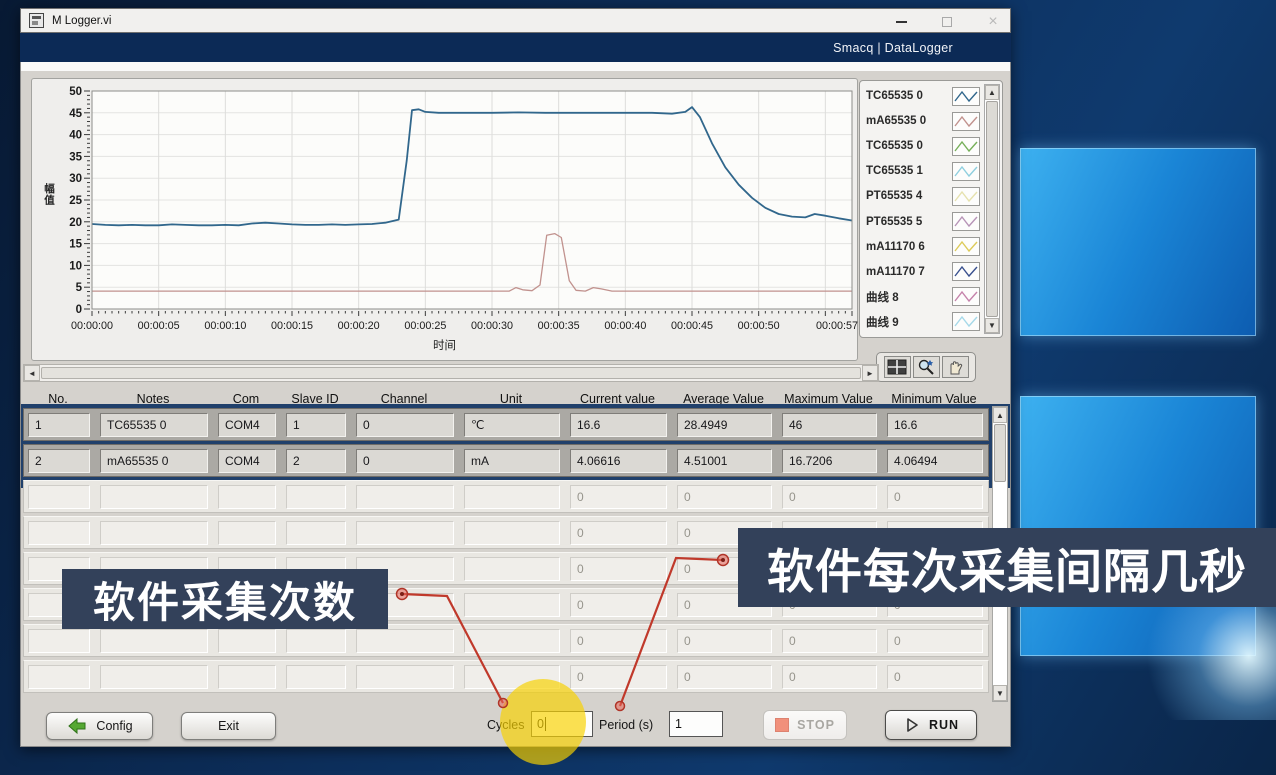 The height and width of the screenshot is (775, 1276). Describe the element at coordinates (75, 179) in the screenshot. I see `svg-text: 30` at that location.